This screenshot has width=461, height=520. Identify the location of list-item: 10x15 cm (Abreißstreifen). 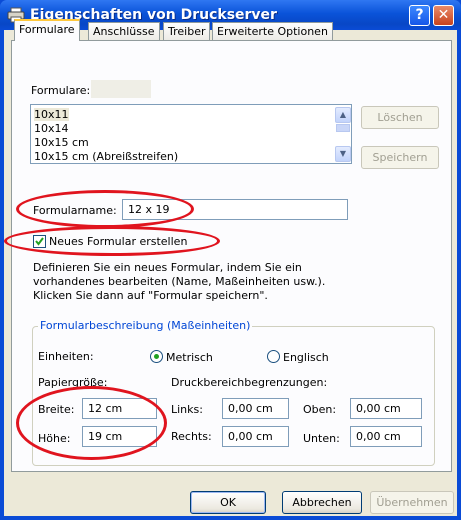
(106, 156).